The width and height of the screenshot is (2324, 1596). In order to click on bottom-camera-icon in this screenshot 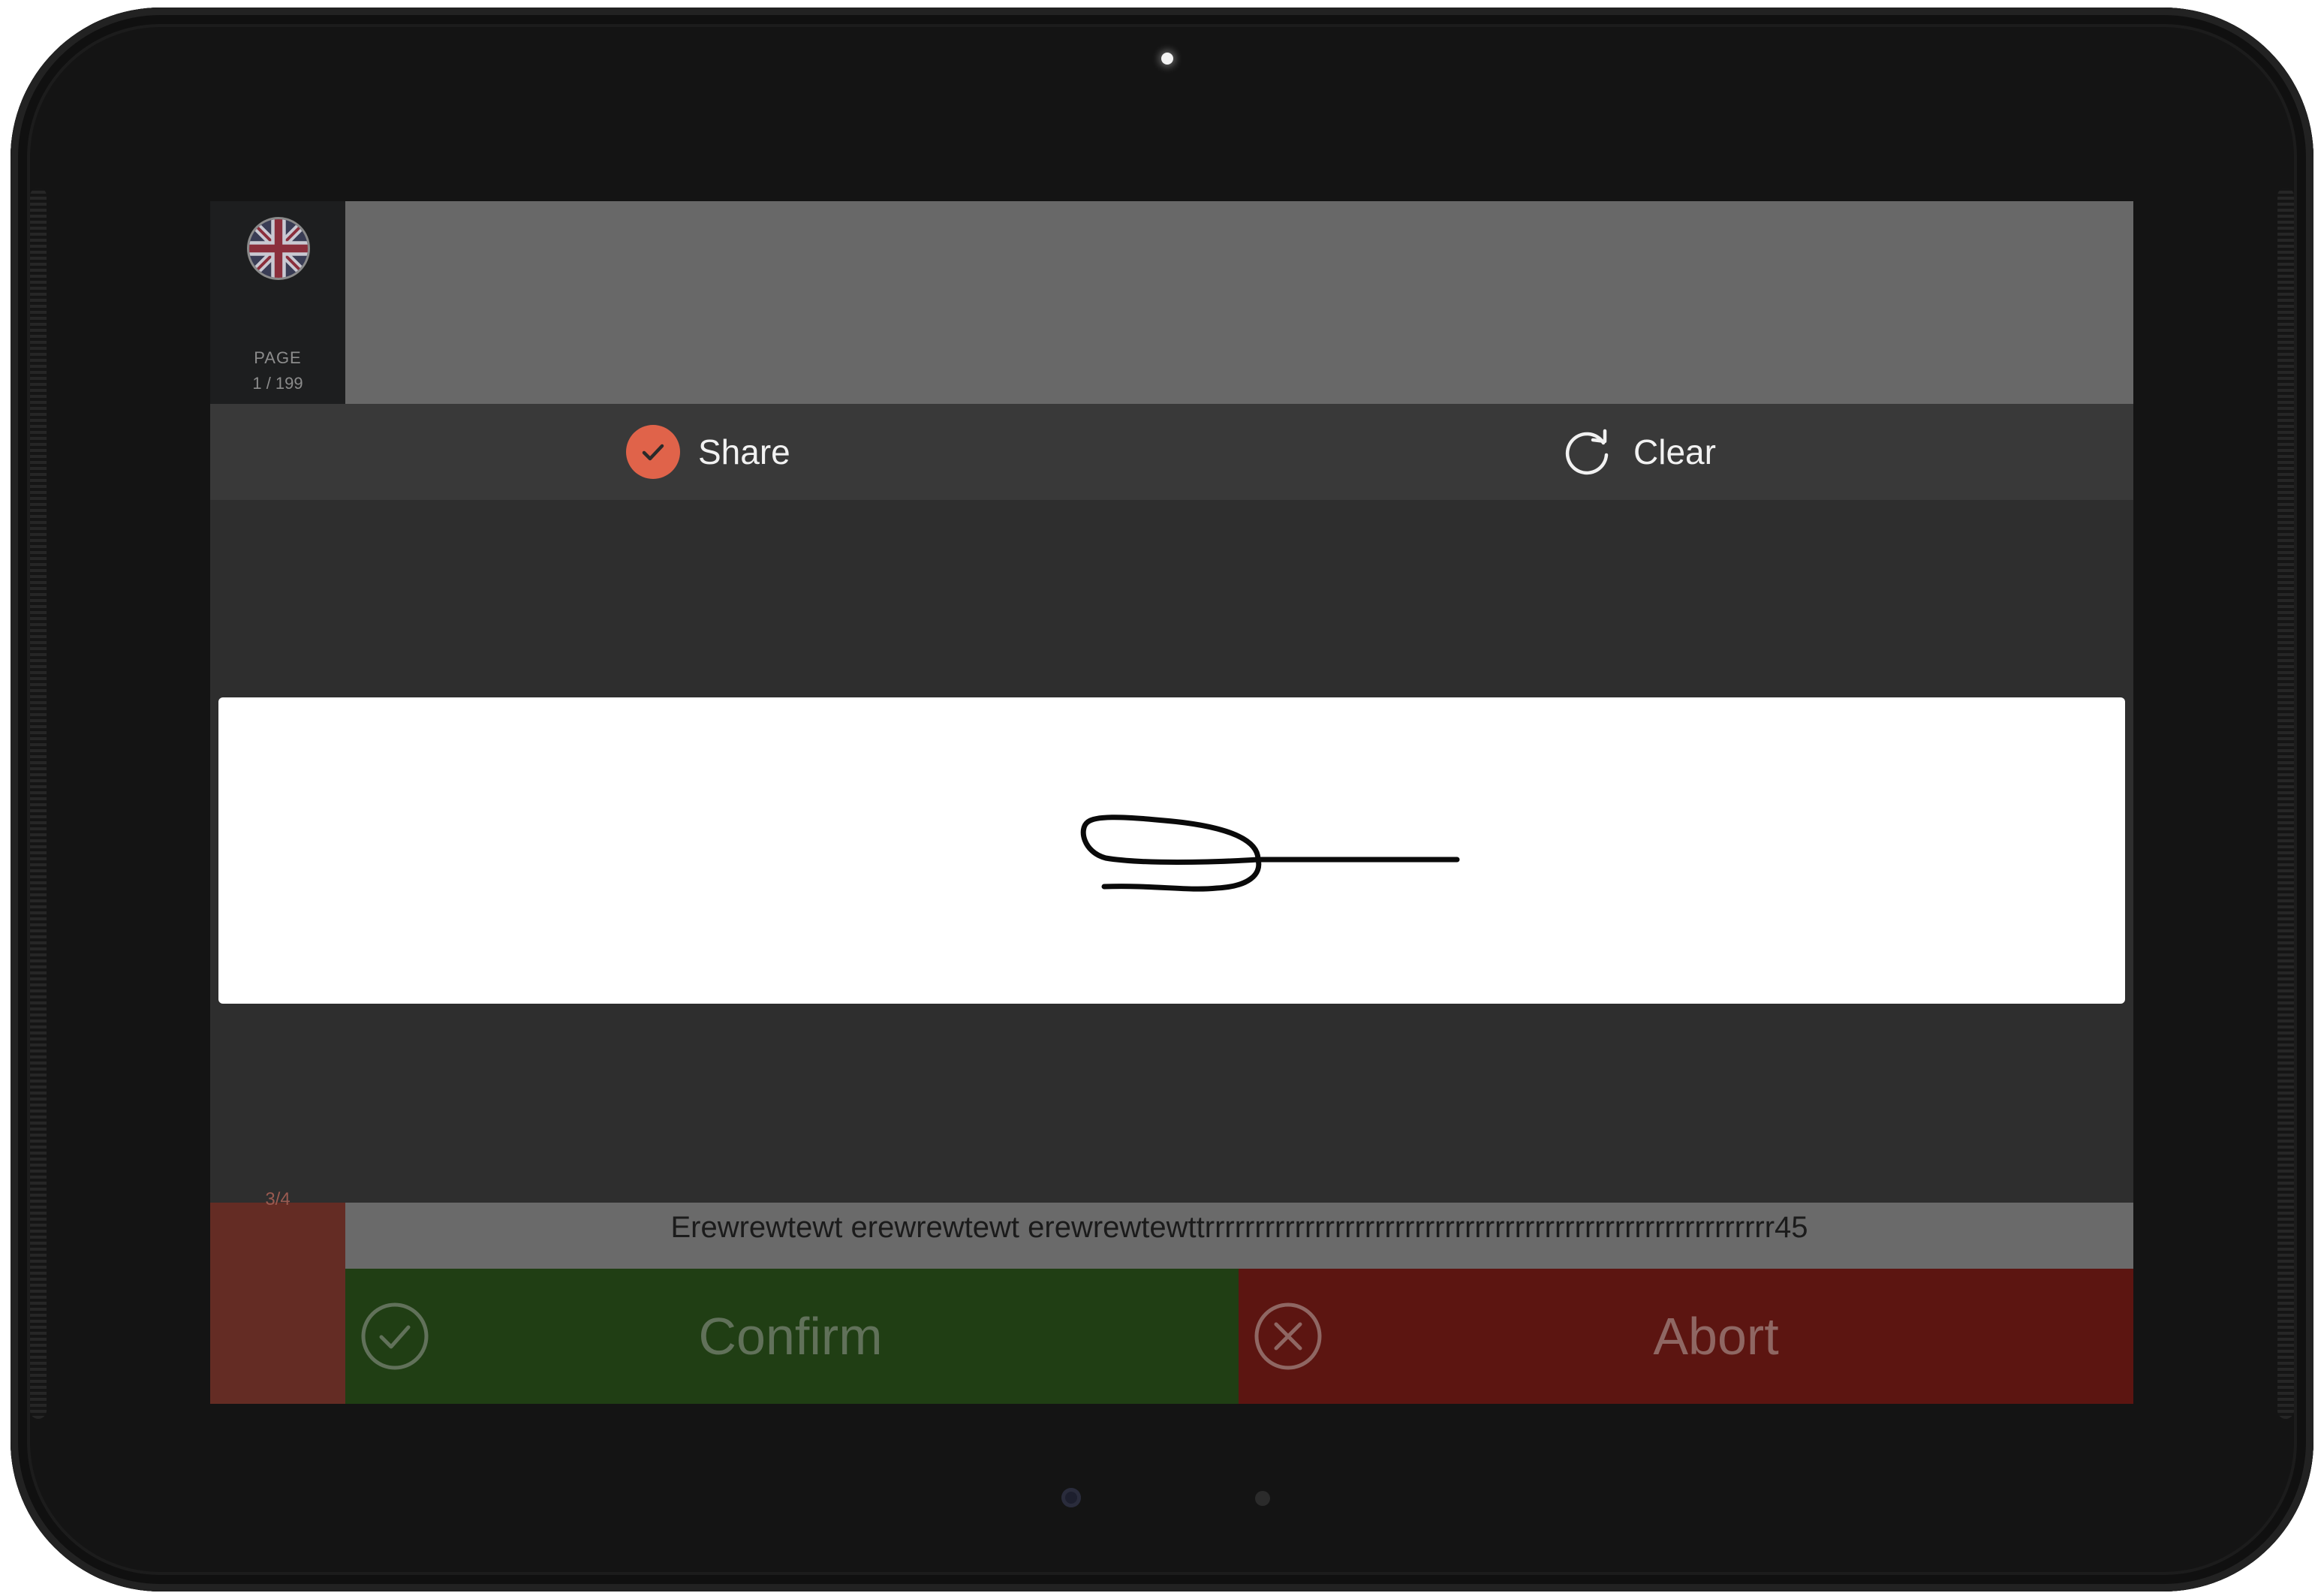, I will do `click(1071, 1497)`.